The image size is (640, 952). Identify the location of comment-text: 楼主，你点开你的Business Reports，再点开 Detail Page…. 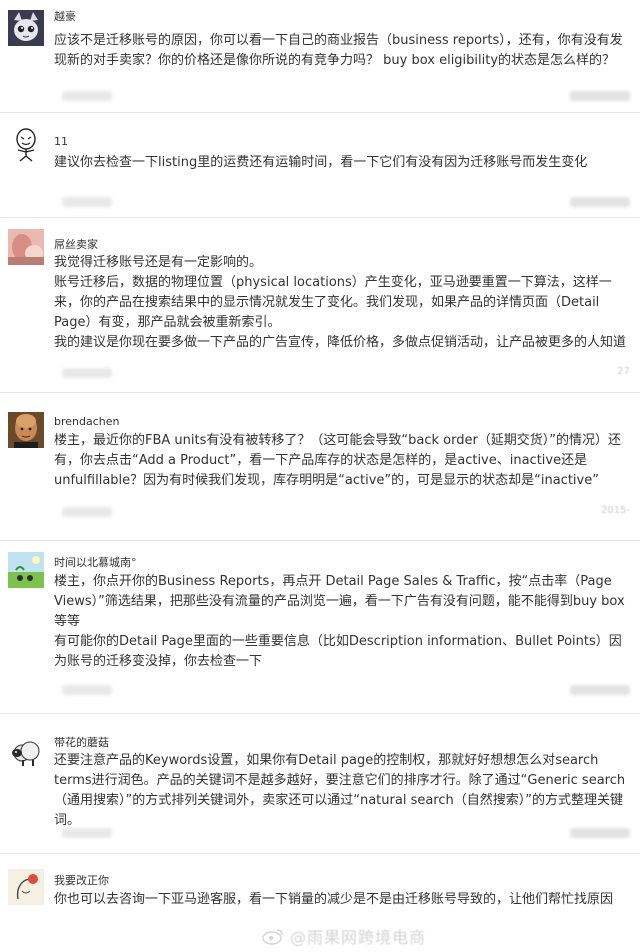
(343, 622).